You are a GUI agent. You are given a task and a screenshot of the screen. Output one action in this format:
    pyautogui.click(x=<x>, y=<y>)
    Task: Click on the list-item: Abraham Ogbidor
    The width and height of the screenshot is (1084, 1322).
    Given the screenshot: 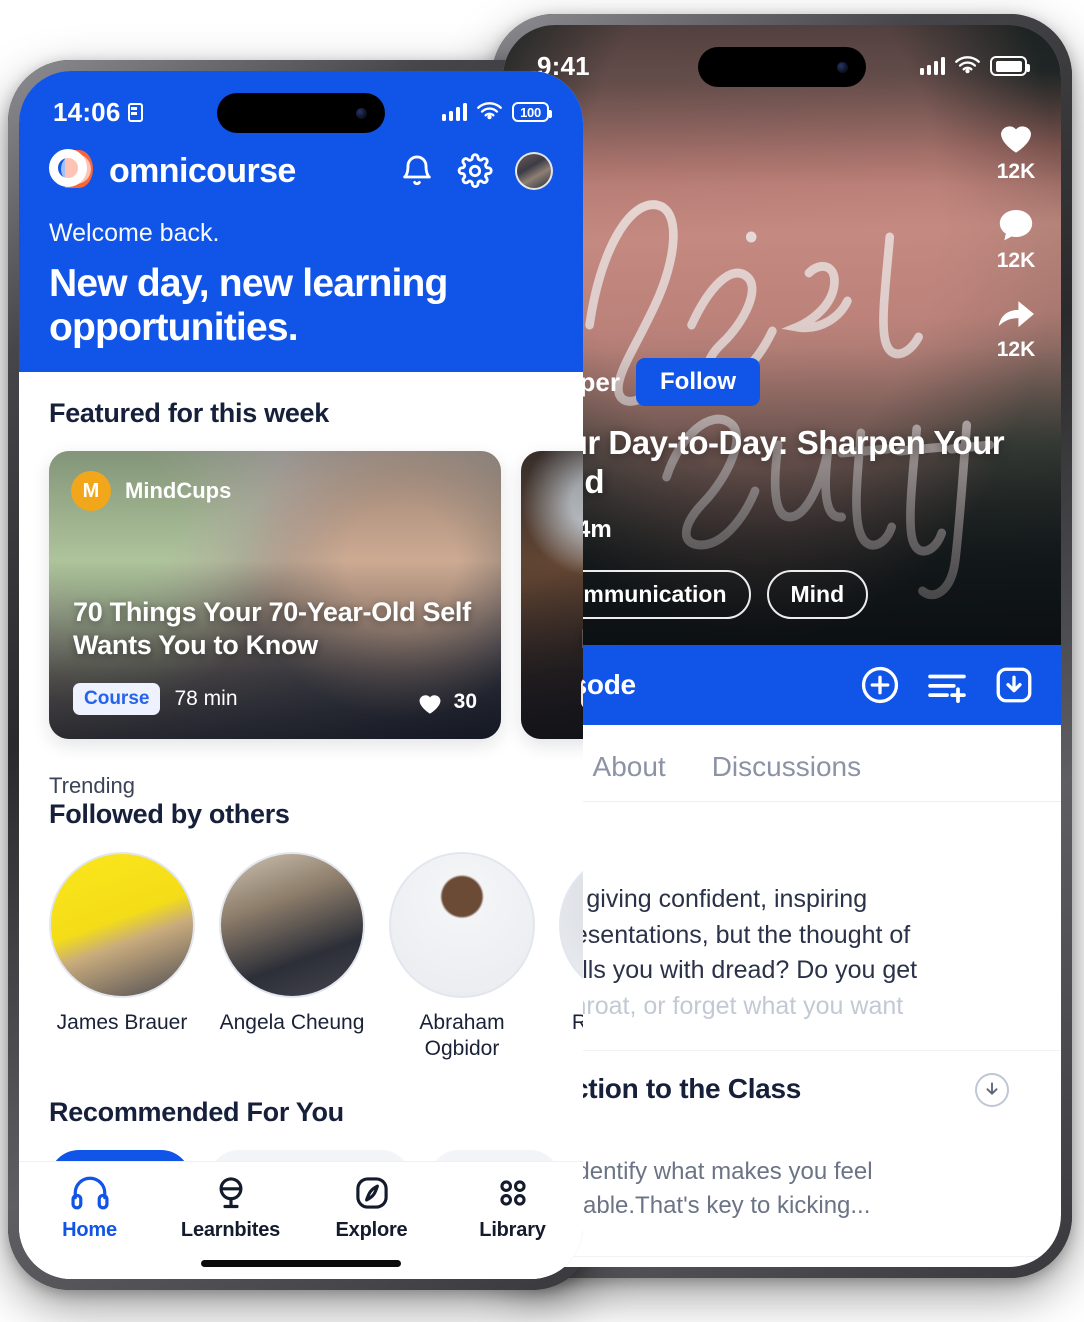 What is the action you would take?
    pyautogui.click(x=462, y=956)
    